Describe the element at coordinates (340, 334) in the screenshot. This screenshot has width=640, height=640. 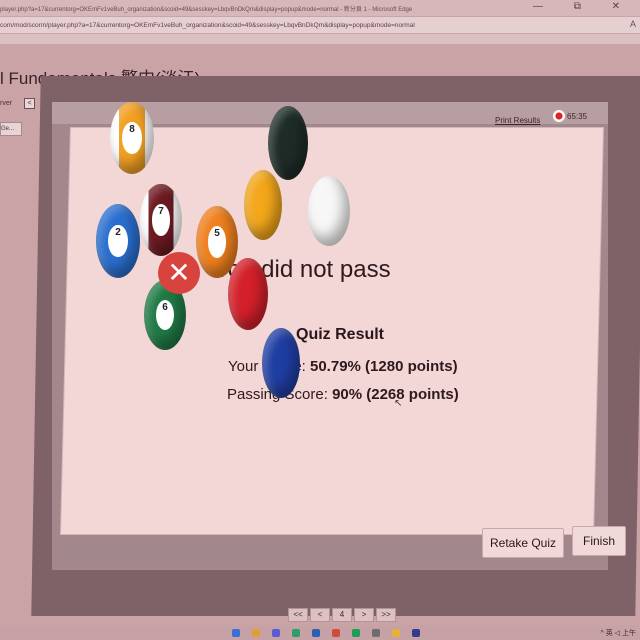
I see `quiz-result-title: Quiz Result` at that location.